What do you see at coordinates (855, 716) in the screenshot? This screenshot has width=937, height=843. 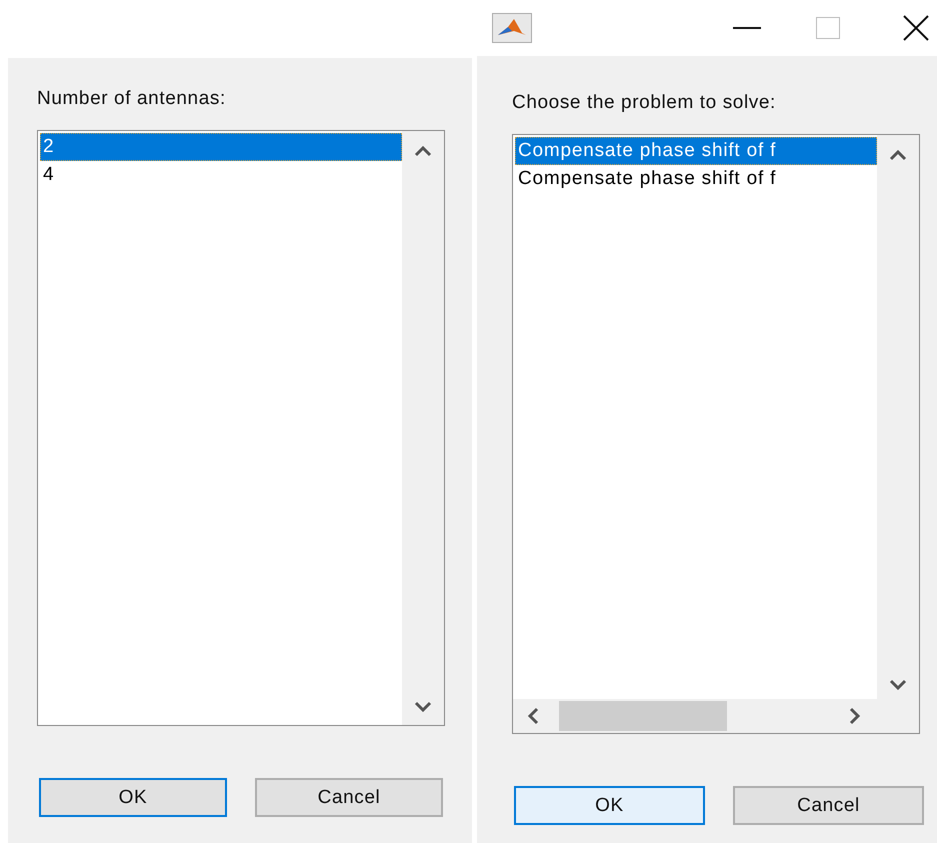 I see `scroll-right-icon` at bounding box center [855, 716].